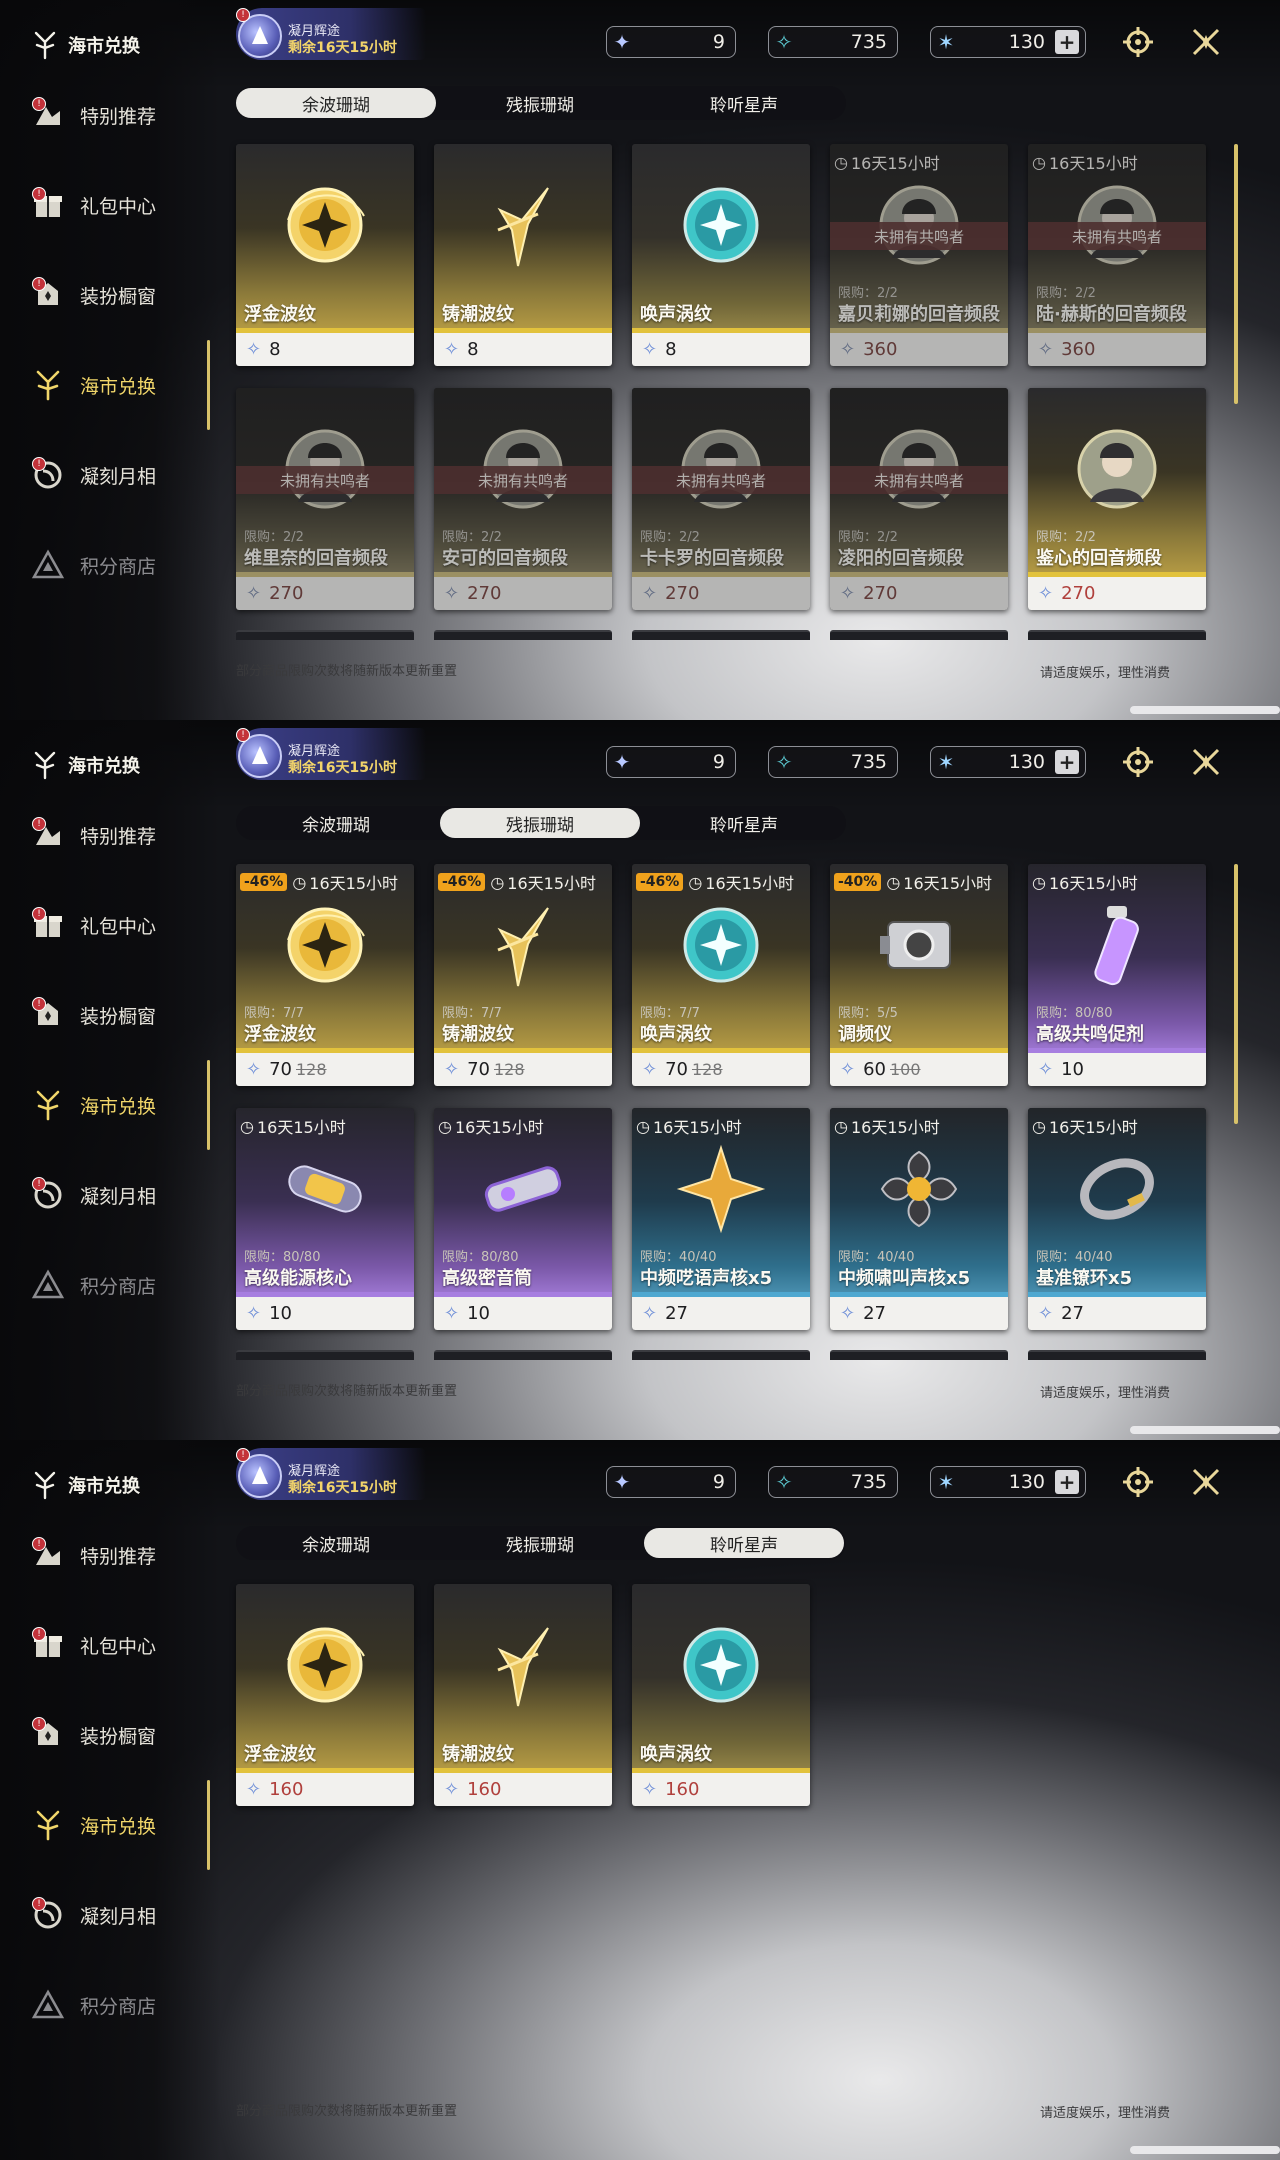 This screenshot has width=1280, height=2160. I want to click on shop-item-card: ◷ 16天15小时 限购：80/80 高级密音筒 ✧ 10, so click(523, 1219).